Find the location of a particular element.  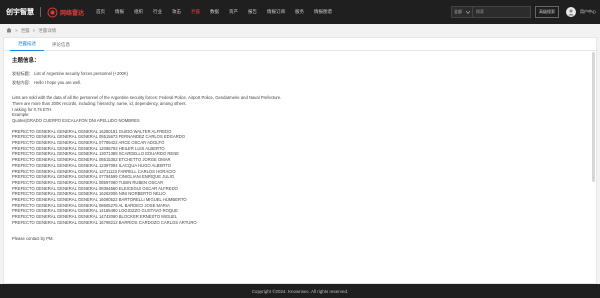

nav-item-assets: 资产 is located at coordinates (233, 12).